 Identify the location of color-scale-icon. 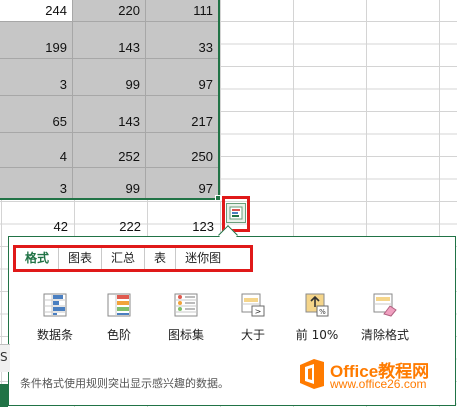
(119, 305).